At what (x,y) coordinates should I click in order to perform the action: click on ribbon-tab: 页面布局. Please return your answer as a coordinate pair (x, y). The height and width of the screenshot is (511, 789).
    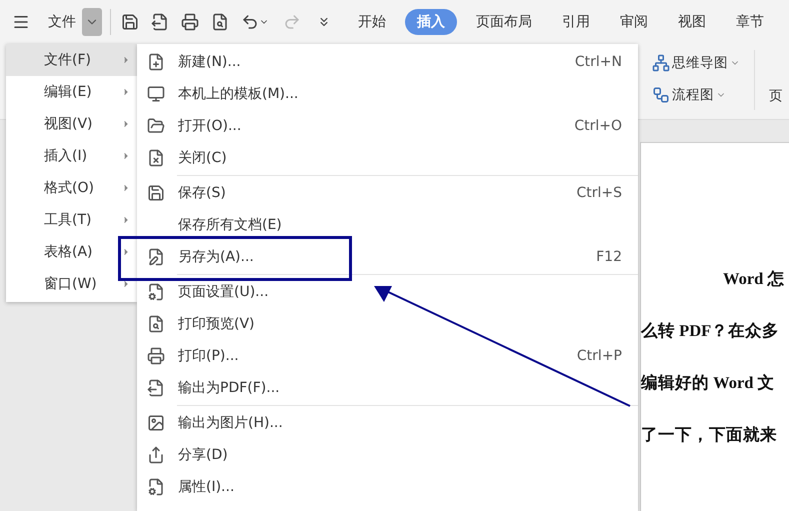
    Looking at the image, I should click on (504, 22).